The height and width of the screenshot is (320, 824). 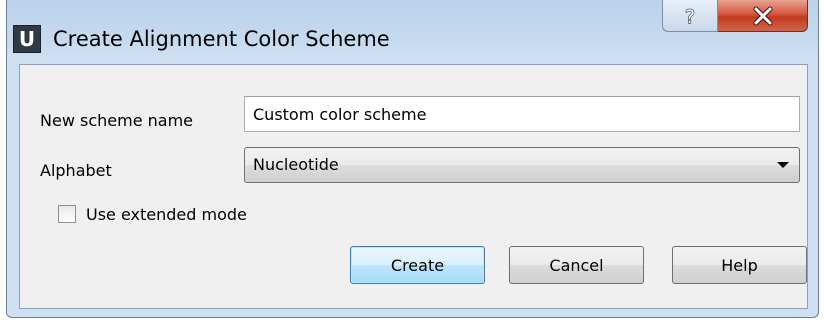 I want to click on create-button: Create, so click(x=417, y=265).